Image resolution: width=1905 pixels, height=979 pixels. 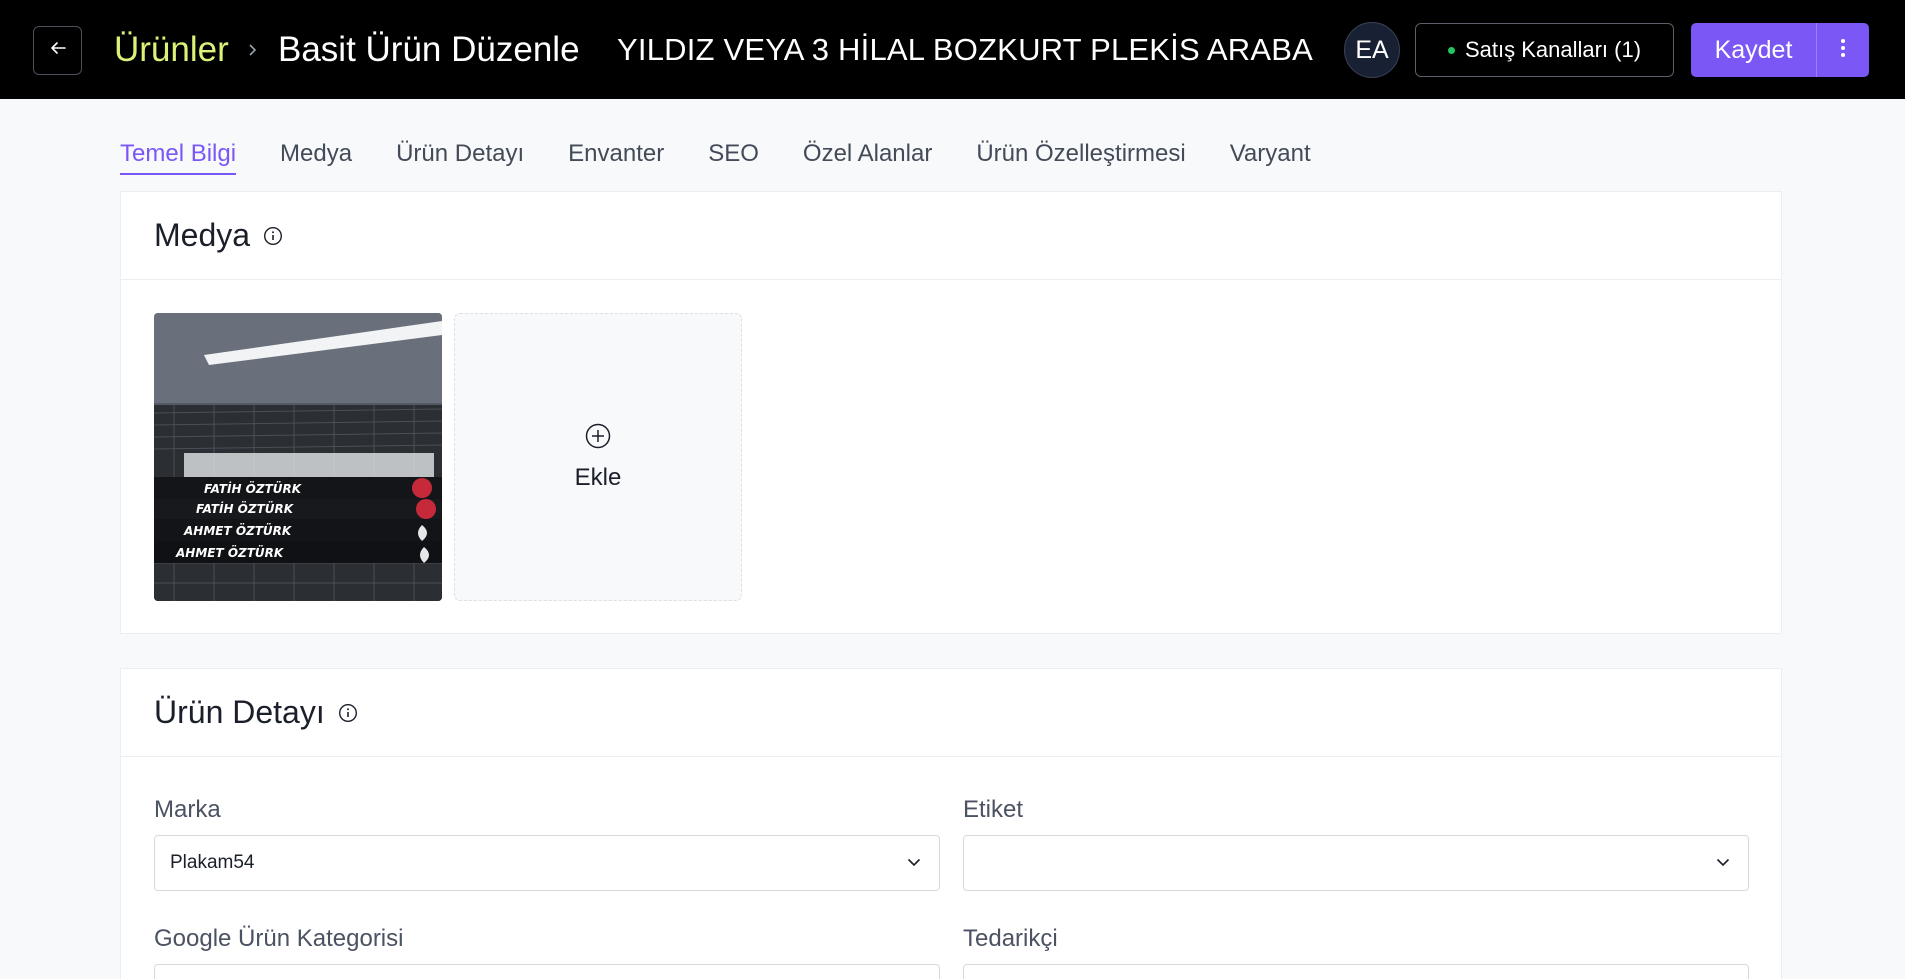 What do you see at coordinates (598, 438) in the screenshot?
I see `plus-circle-icon` at bounding box center [598, 438].